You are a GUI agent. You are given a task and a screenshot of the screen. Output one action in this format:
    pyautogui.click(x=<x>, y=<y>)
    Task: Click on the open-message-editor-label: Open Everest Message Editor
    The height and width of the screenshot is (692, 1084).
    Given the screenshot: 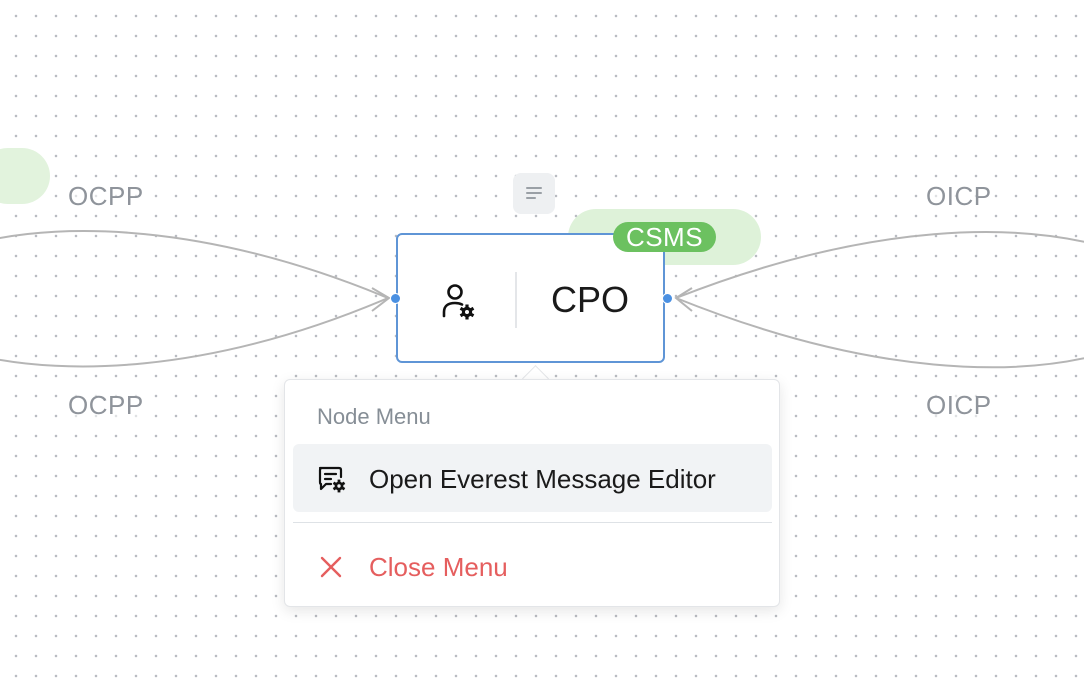 What is the action you would take?
    pyautogui.click(x=542, y=479)
    